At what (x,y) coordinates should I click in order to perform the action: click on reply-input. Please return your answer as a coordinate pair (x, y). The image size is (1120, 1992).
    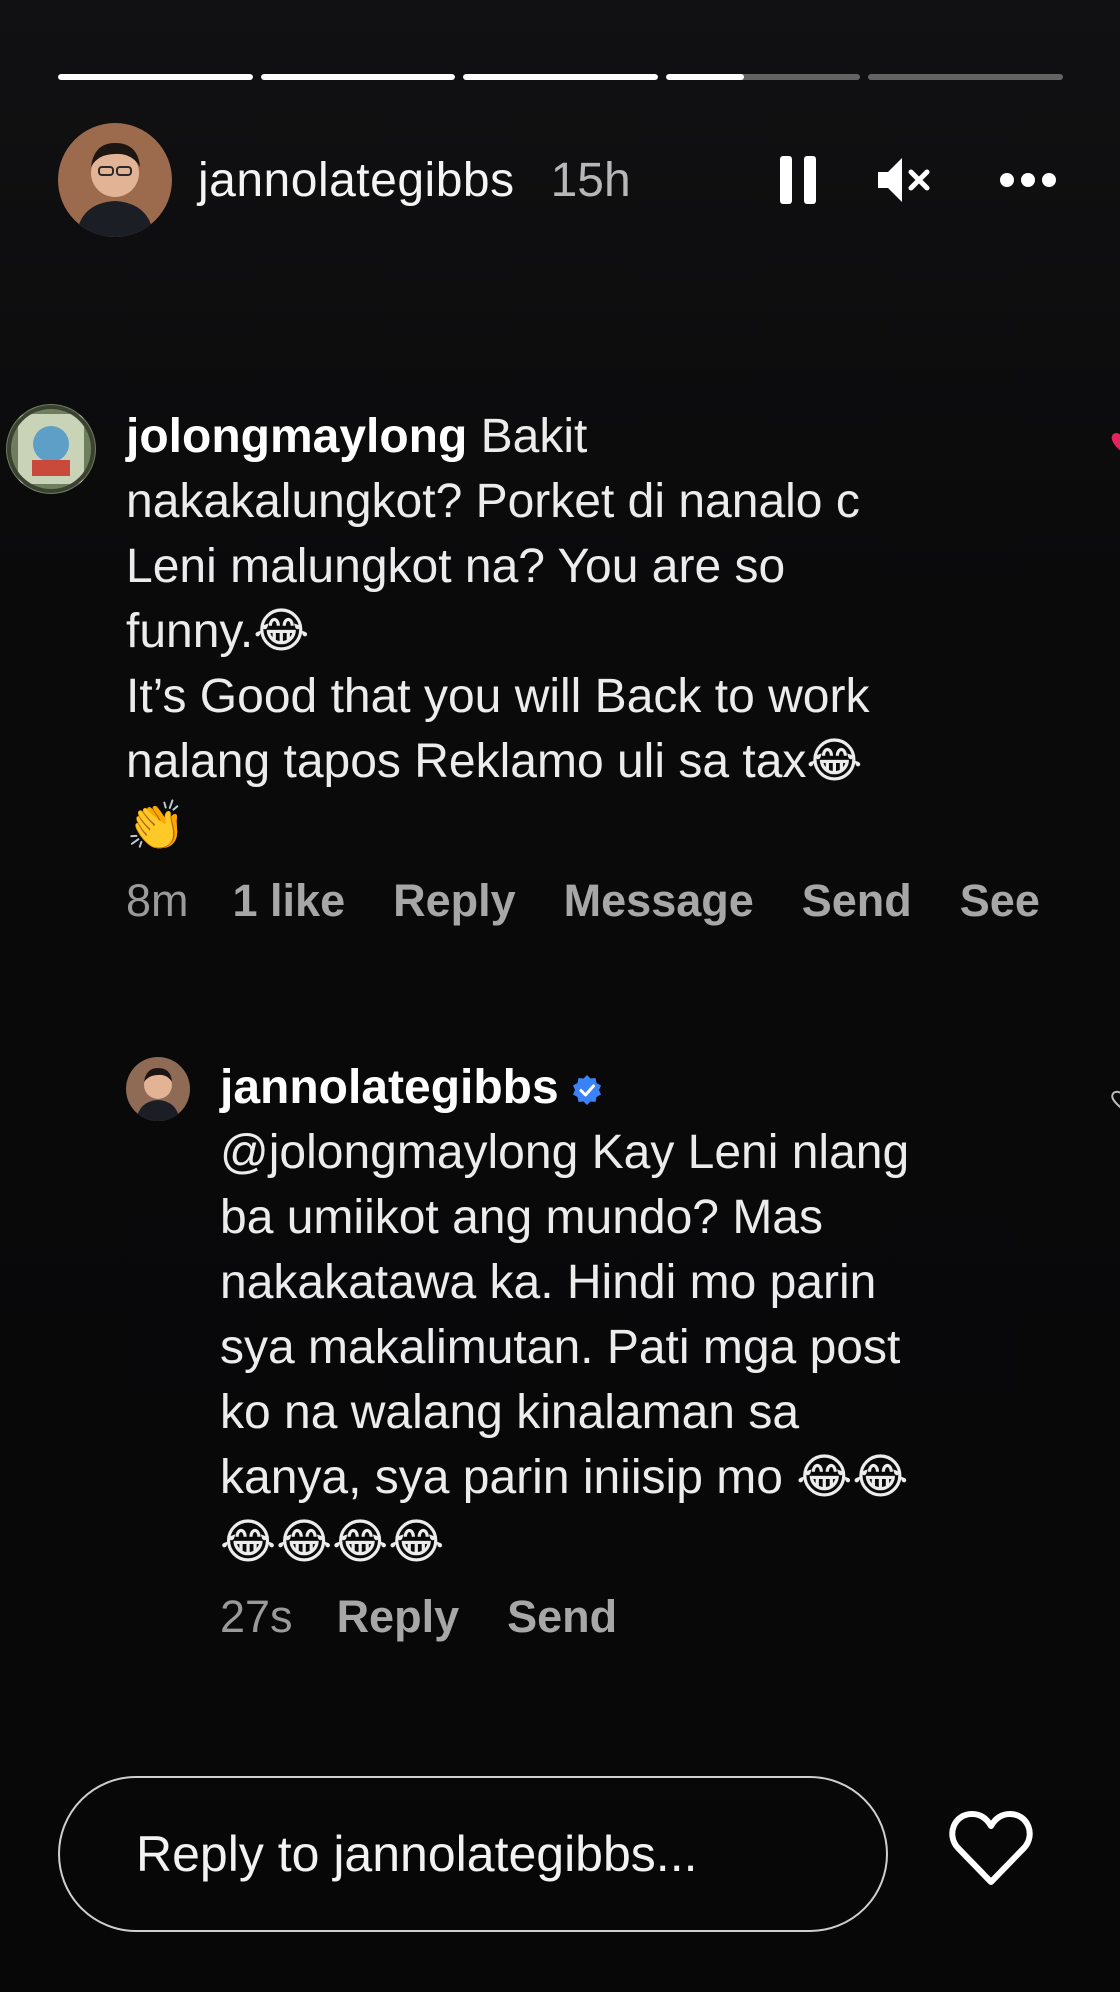
    Looking at the image, I should click on (473, 1854).